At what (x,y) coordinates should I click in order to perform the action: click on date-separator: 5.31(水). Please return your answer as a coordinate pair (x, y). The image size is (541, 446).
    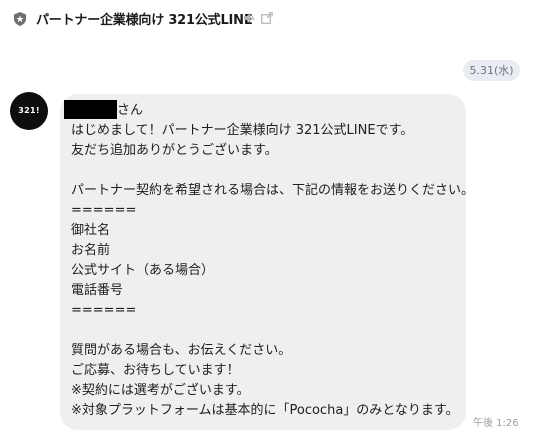
    Looking at the image, I should click on (491, 70).